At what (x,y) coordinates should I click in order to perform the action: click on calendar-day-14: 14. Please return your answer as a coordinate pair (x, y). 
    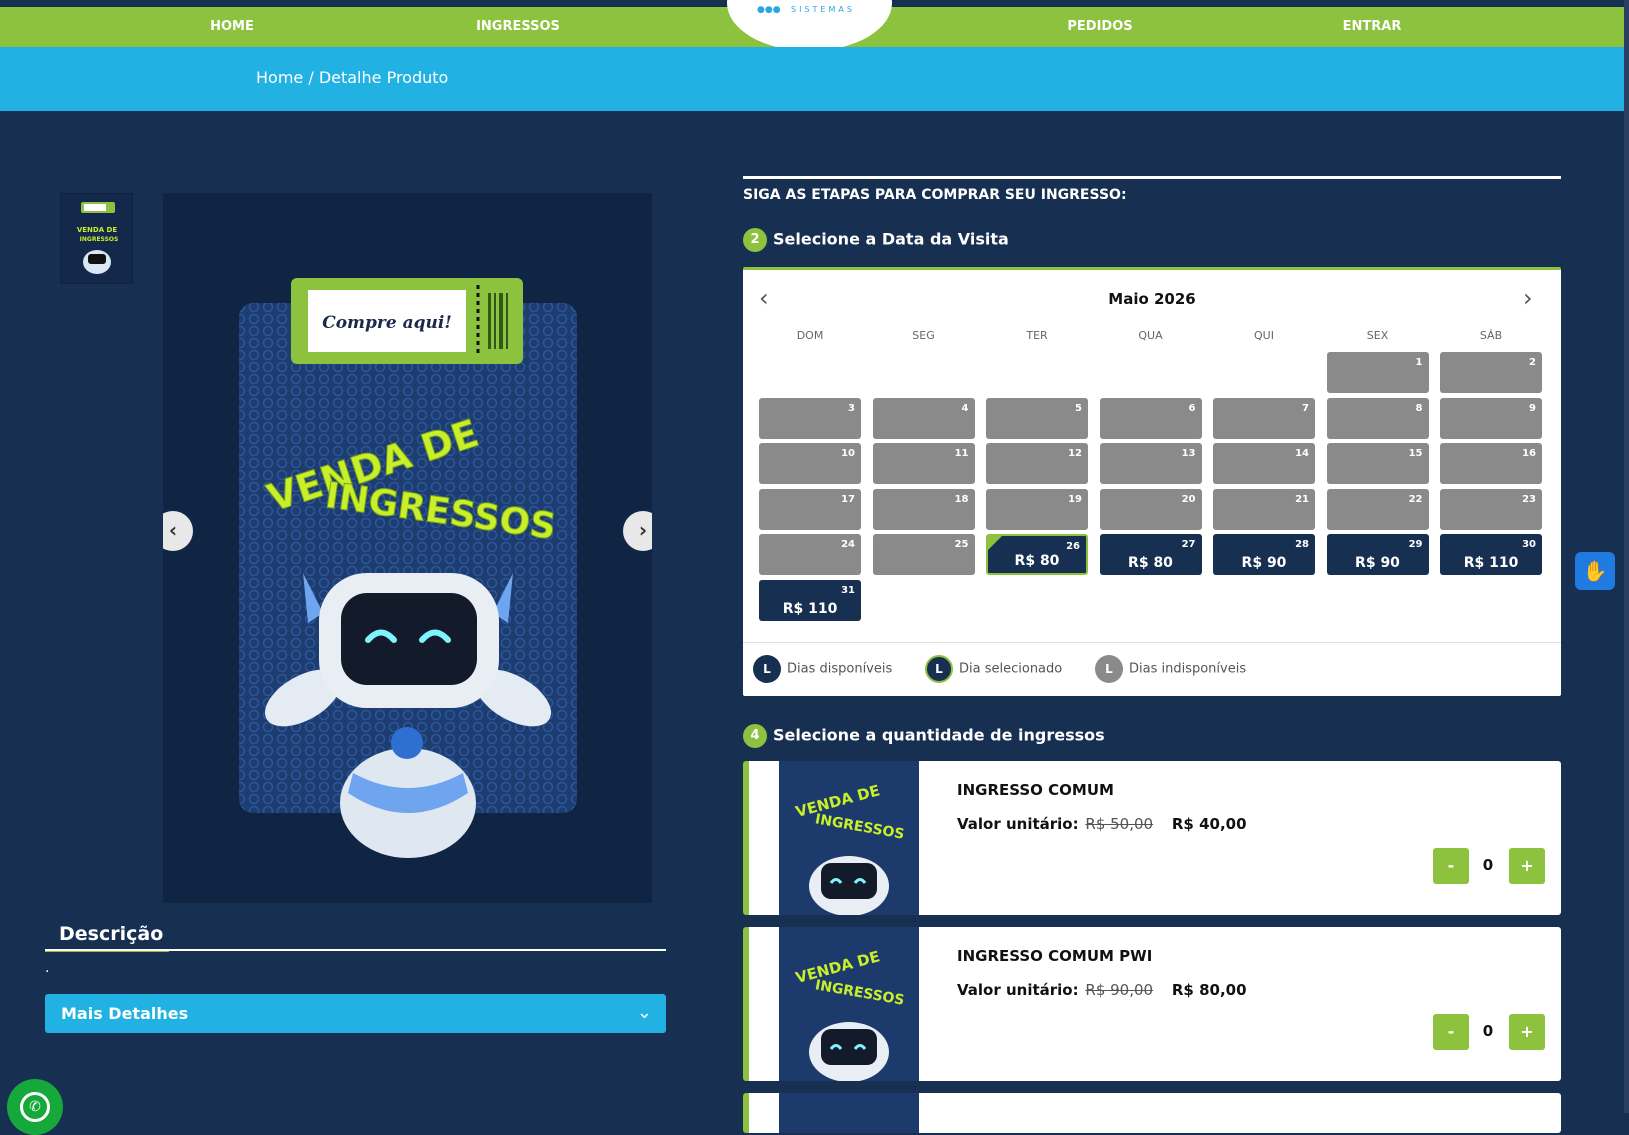
    Looking at the image, I should click on (1264, 463).